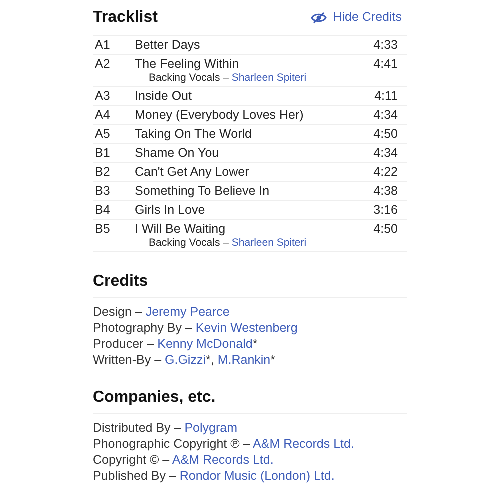 The width and height of the screenshot is (500, 500). What do you see at coordinates (168, 45) in the screenshot?
I see `track-title: Better Days` at bounding box center [168, 45].